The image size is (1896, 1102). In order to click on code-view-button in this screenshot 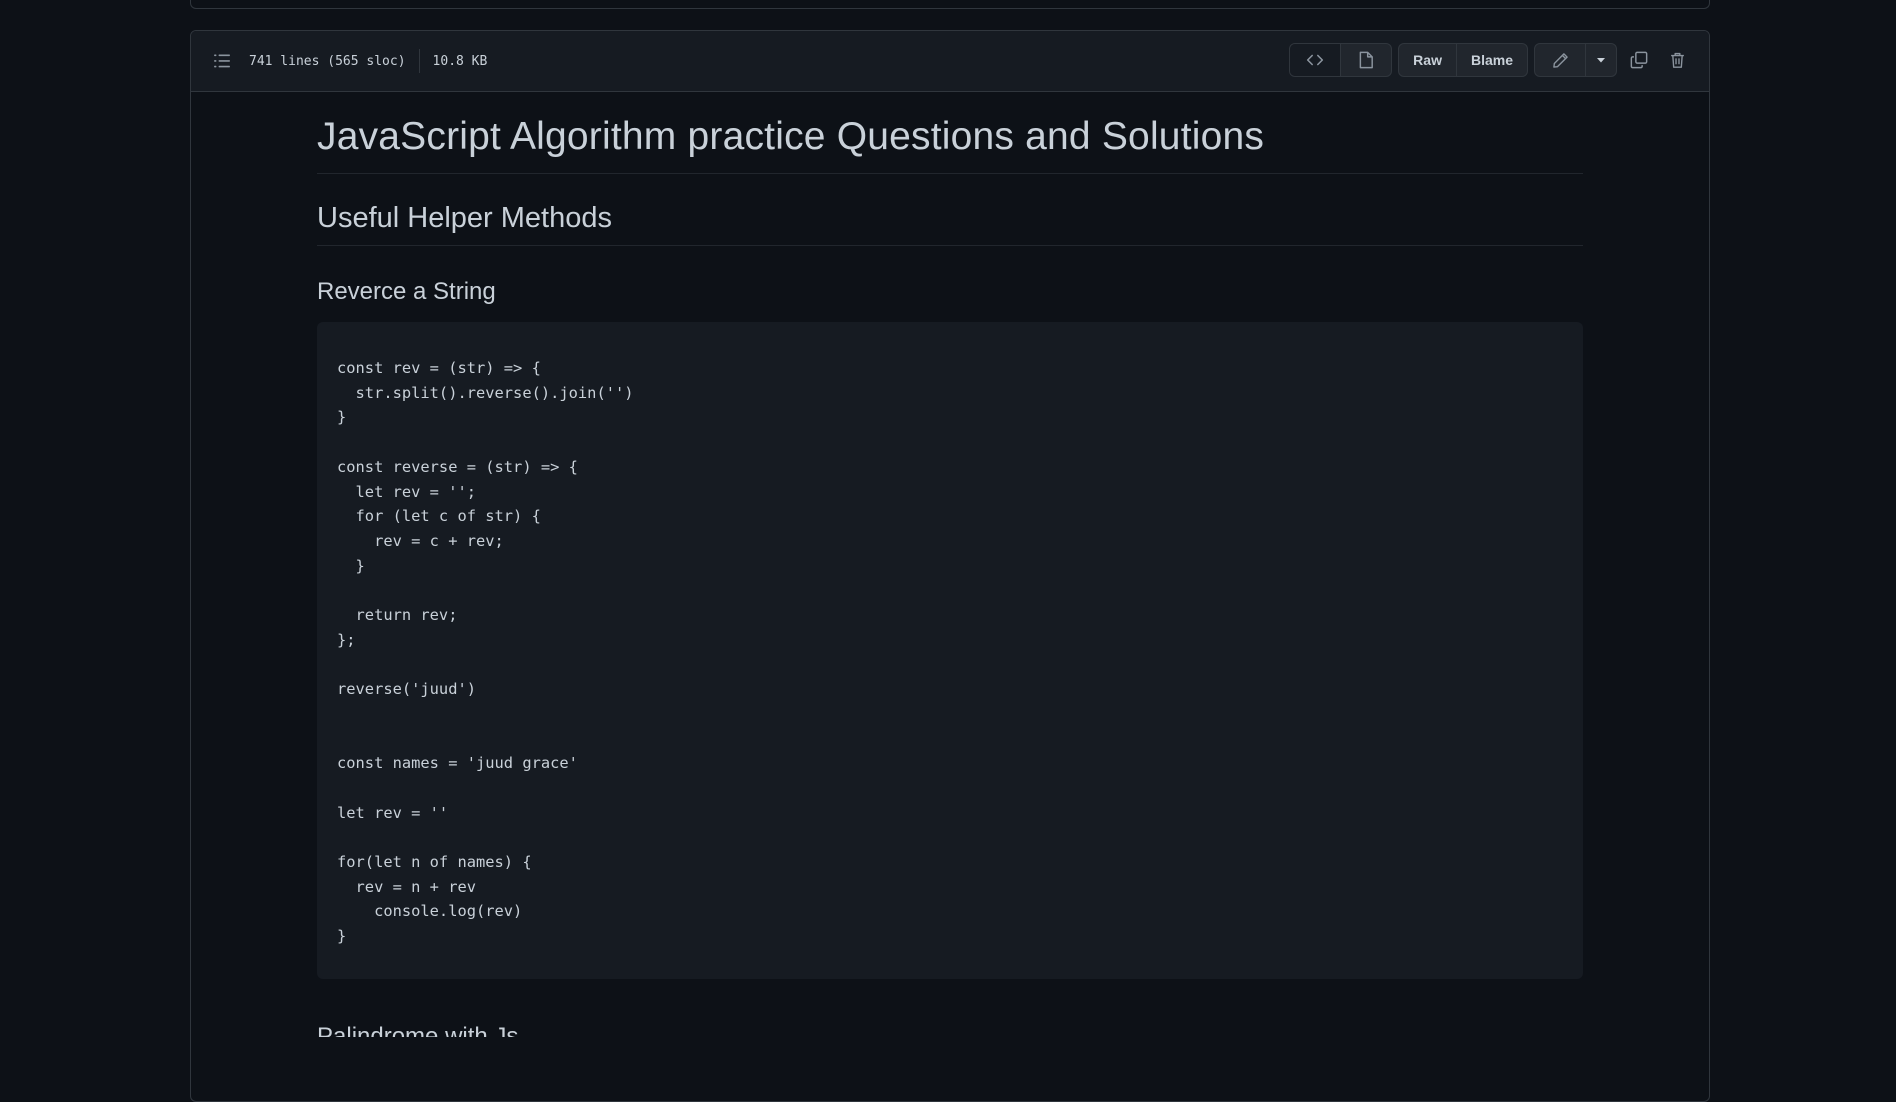, I will do `click(1316, 60)`.